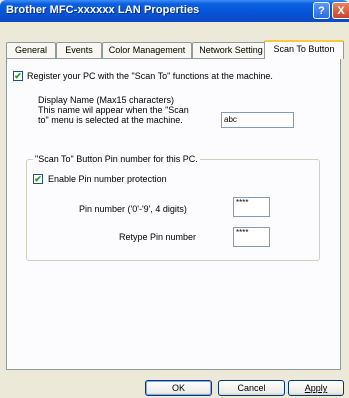 This screenshot has height=398, width=349. Describe the element at coordinates (304, 49) in the screenshot. I see `tab-scan-to-button: Scan To Button` at that location.